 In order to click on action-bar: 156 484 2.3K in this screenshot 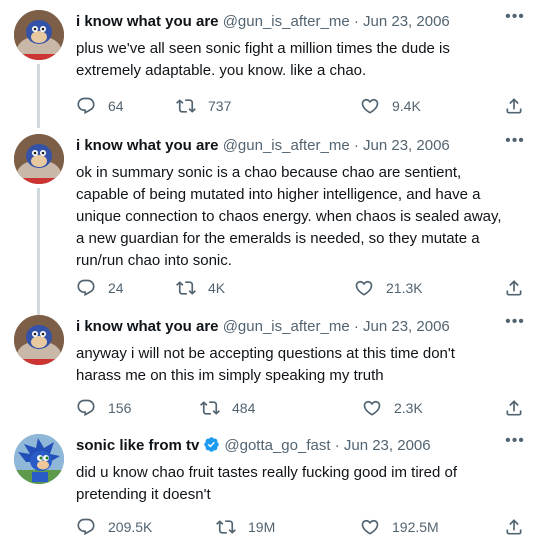, I will do `click(301, 408)`.